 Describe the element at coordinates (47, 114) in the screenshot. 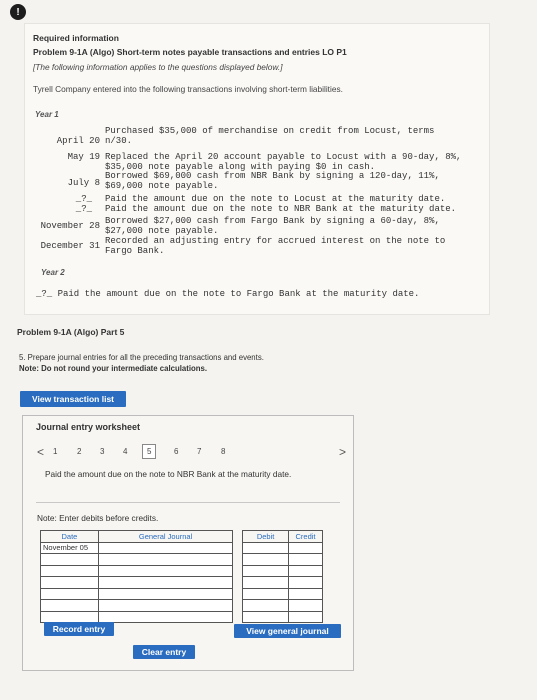

I see `year1-label: Year 1` at that location.